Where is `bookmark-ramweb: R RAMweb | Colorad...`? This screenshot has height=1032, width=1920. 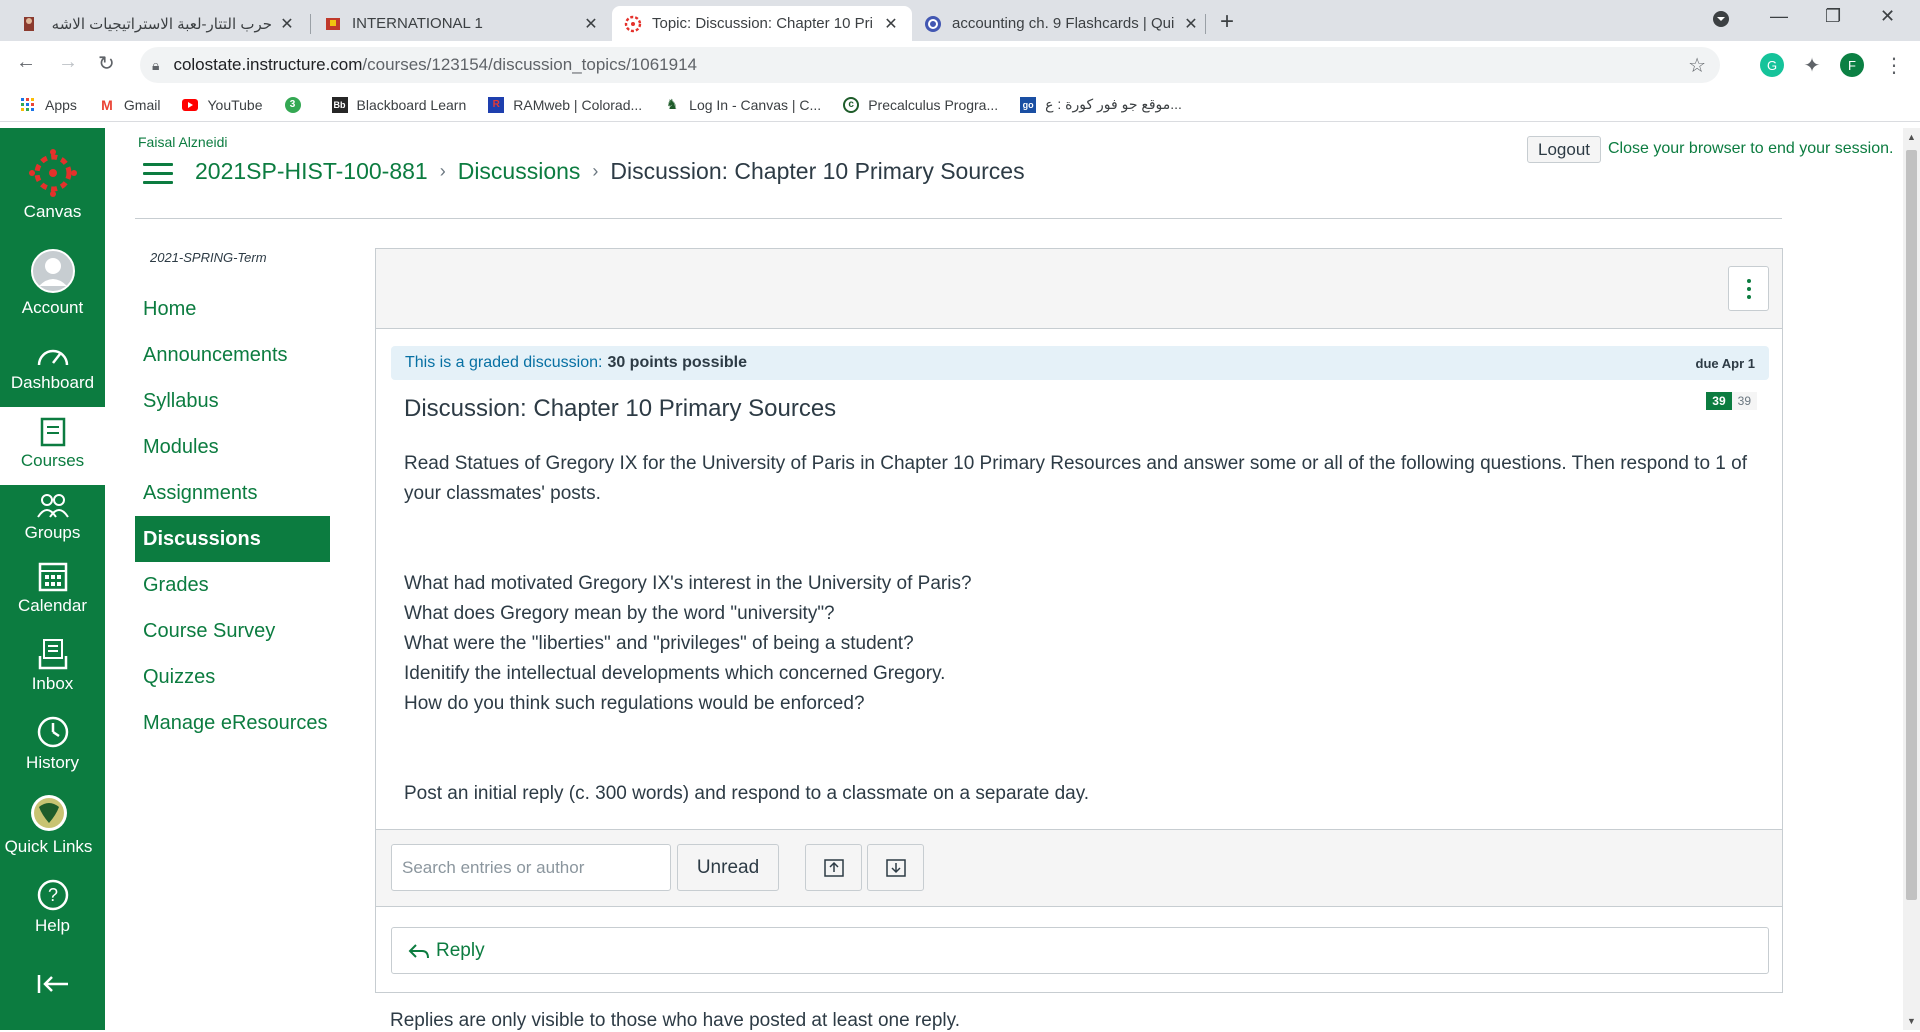 bookmark-ramweb: R RAMweb | Colorad... is located at coordinates (565, 104).